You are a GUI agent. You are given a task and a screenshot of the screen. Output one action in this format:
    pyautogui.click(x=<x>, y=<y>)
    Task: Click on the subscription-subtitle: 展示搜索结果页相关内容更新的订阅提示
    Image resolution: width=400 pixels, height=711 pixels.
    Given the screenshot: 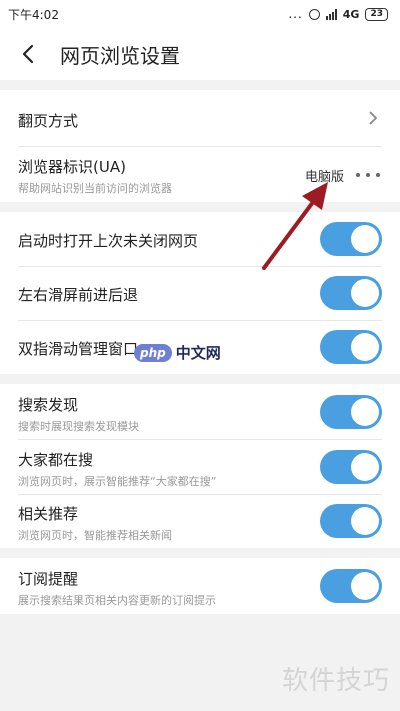 What is the action you would take?
    pyautogui.click(x=117, y=600)
    